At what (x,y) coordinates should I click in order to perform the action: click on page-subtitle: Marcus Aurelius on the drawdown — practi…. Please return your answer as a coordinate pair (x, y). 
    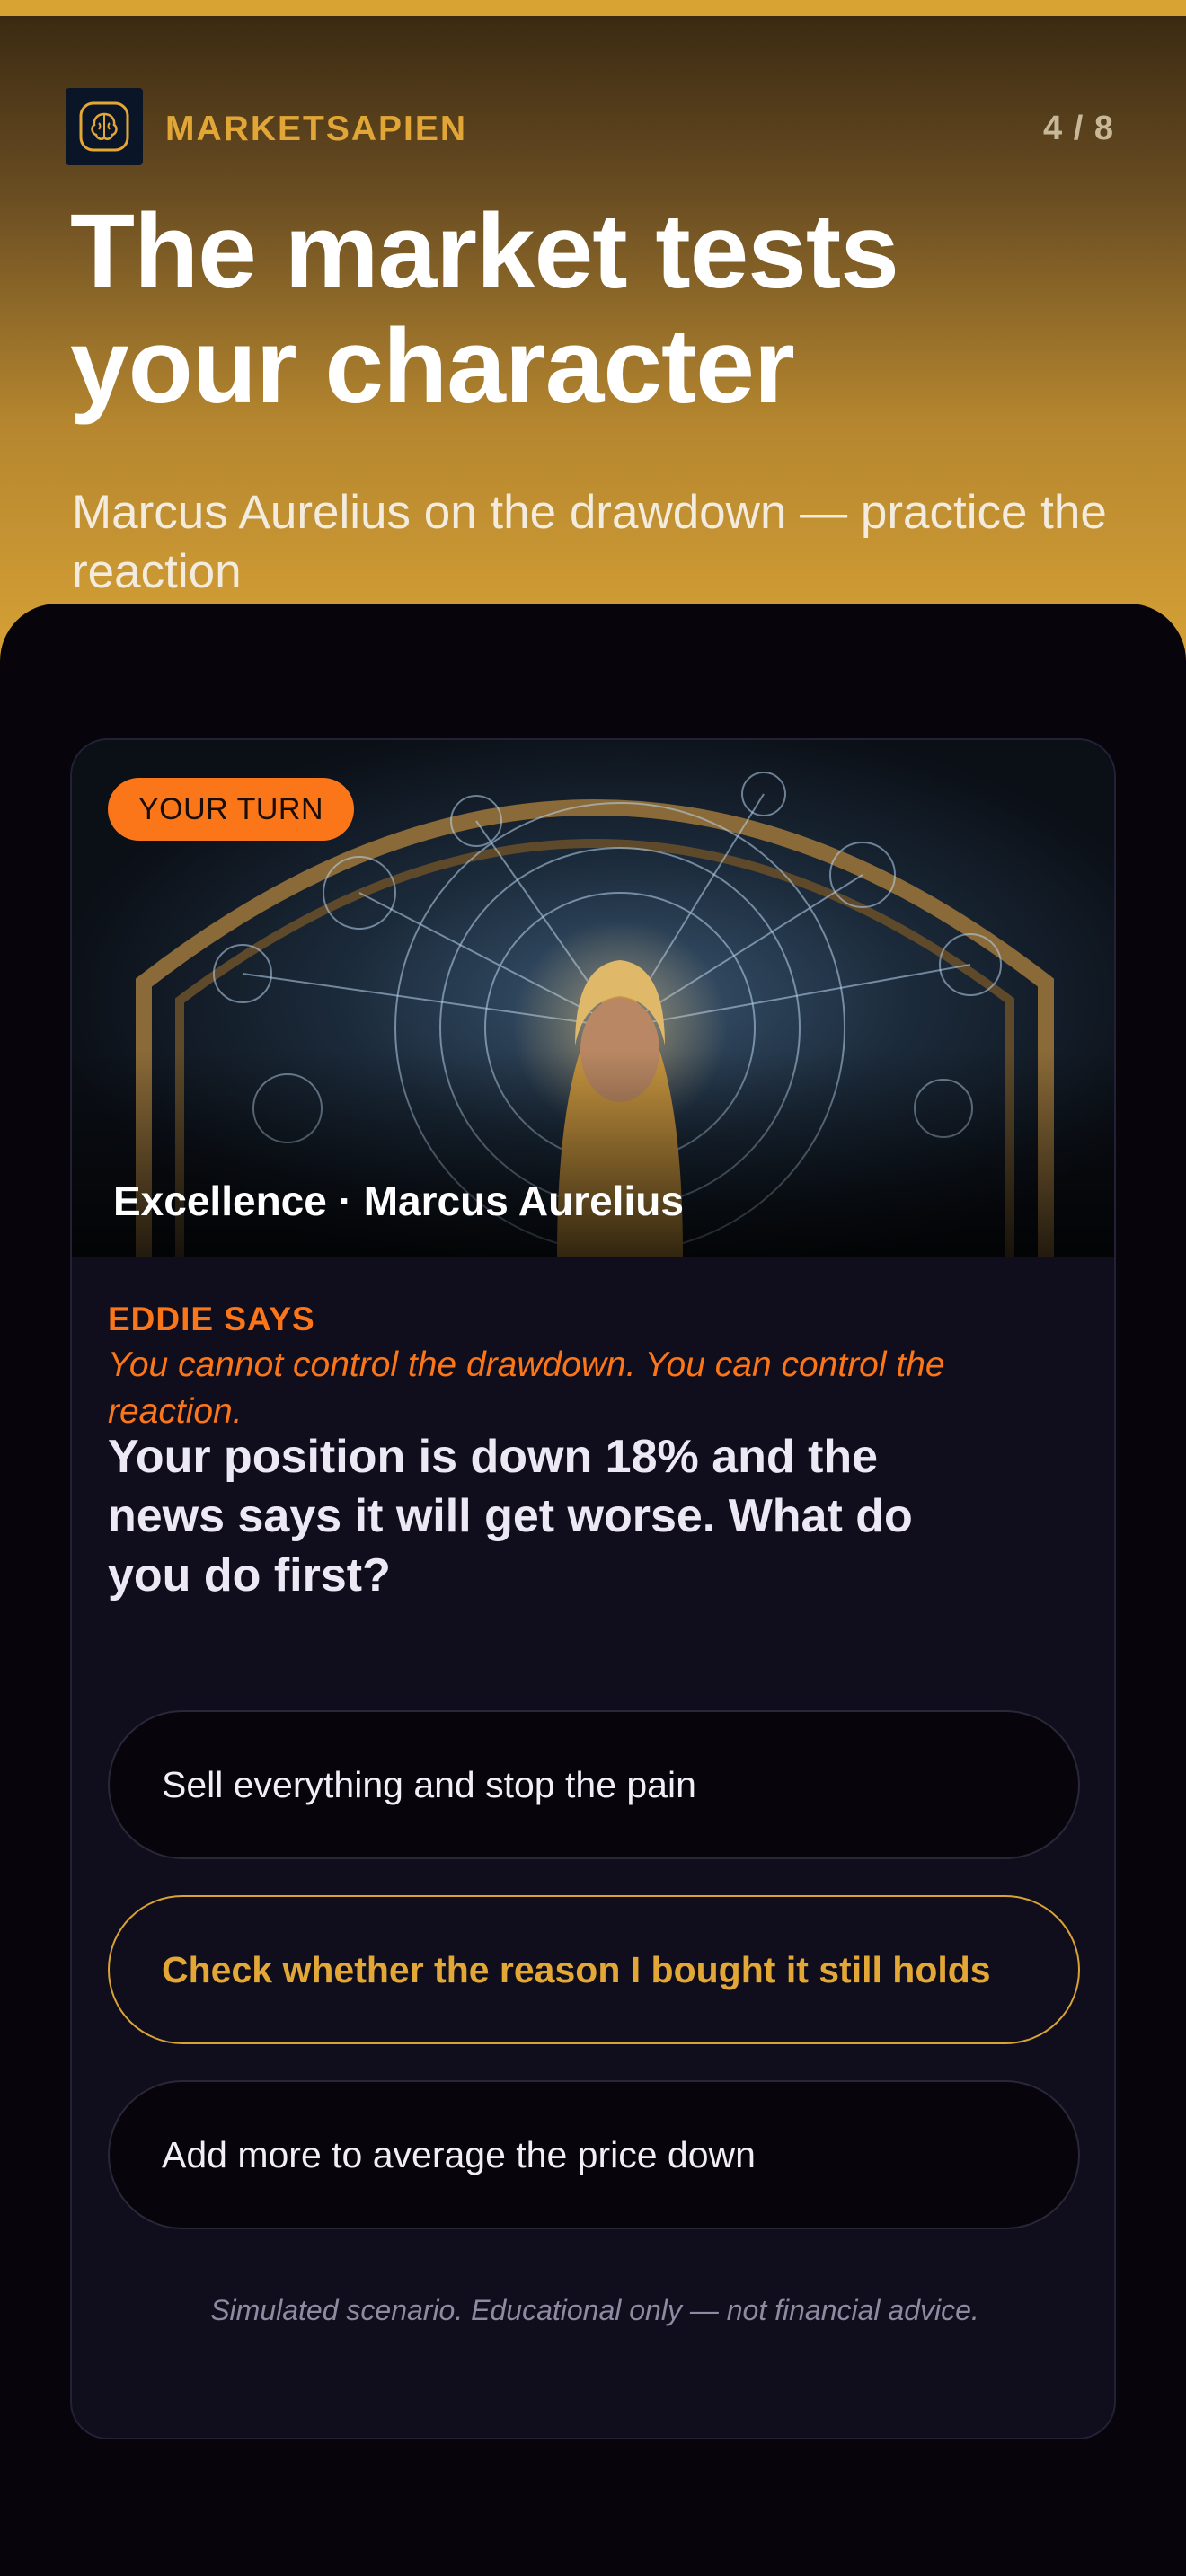
    Looking at the image, I should click on (589, 542).